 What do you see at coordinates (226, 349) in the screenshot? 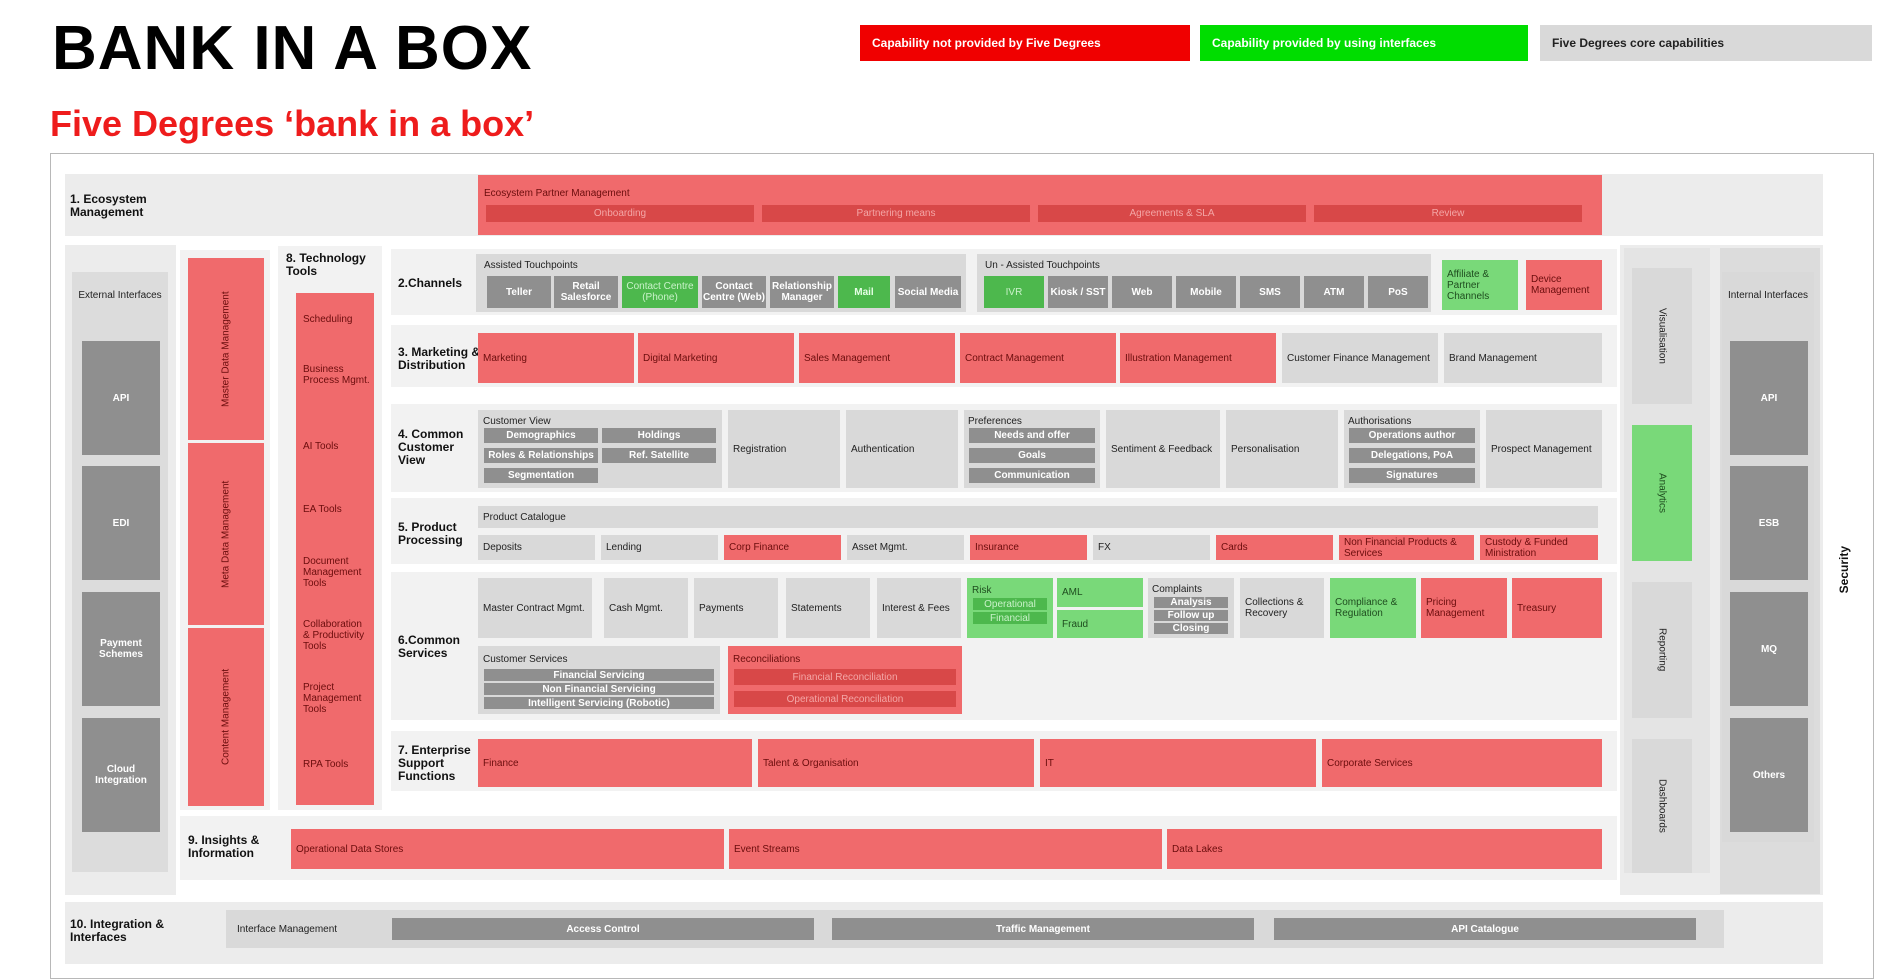
I see `data-mgmt-label: Master Data Management` at bounding box center [226, 349].